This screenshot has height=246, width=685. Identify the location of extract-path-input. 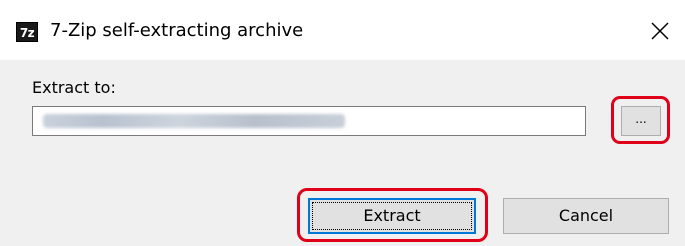
(309, 121).